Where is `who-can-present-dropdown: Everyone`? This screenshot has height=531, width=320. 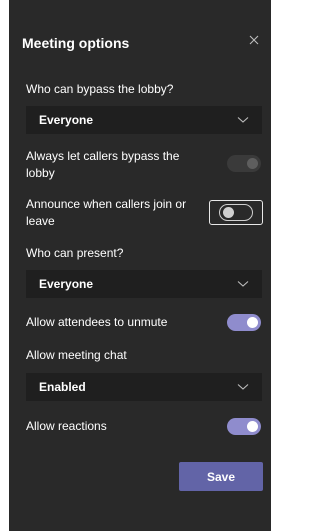
who-can-present-dropdown: Everyone is located at coordinates (144, 284).